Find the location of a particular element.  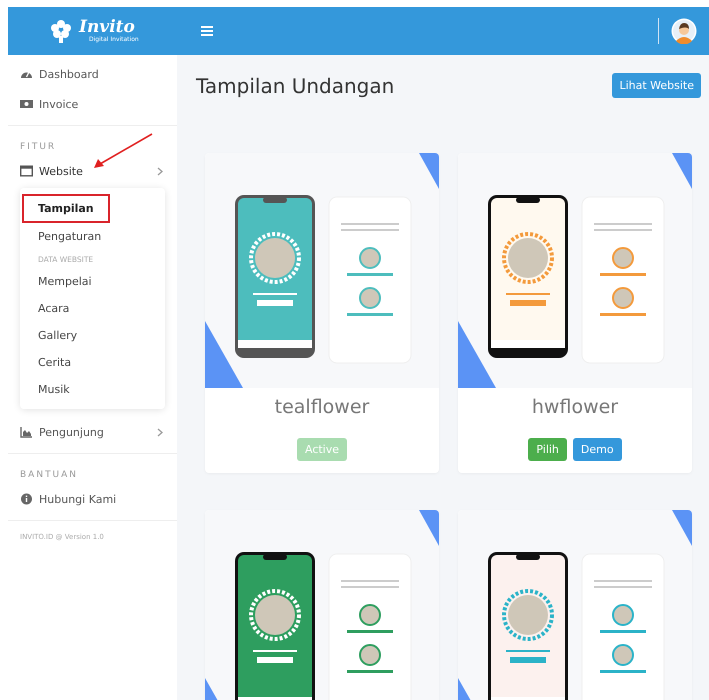

sidebar-item: Pengunjung is located at coordinates (92, 432).